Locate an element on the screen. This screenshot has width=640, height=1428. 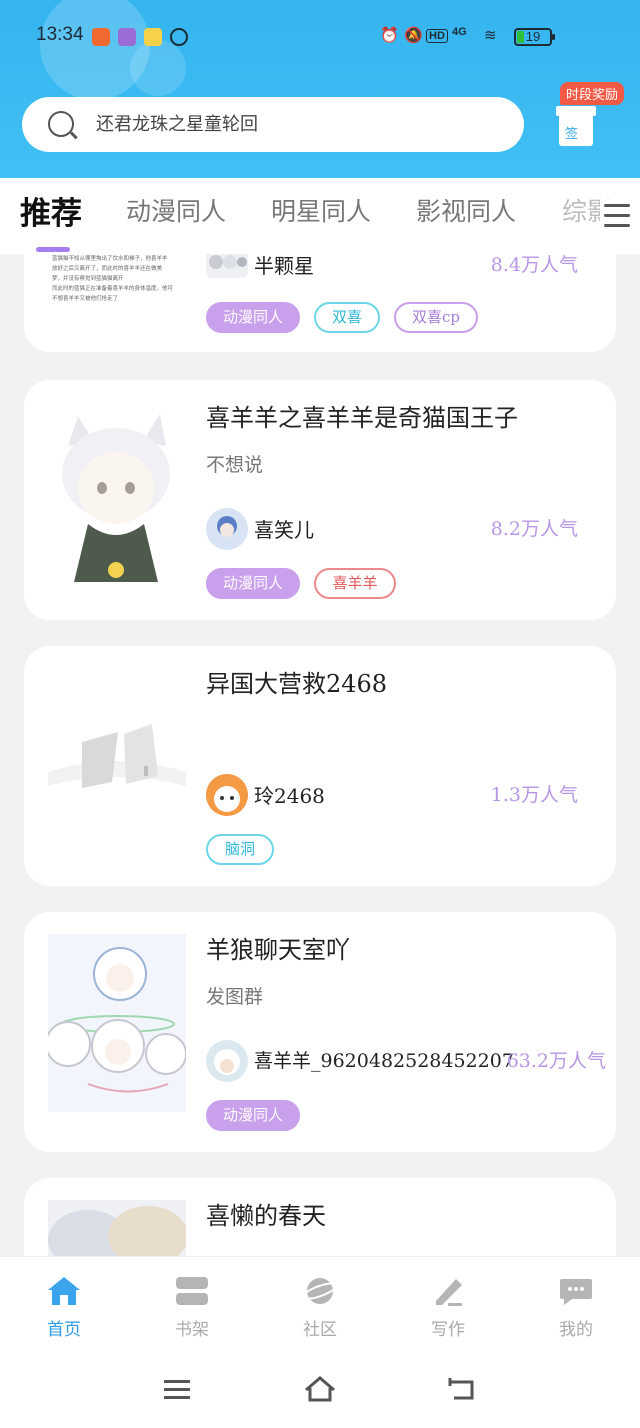
story-title: 异国大营救2468 is located at coordinates (297, 684).